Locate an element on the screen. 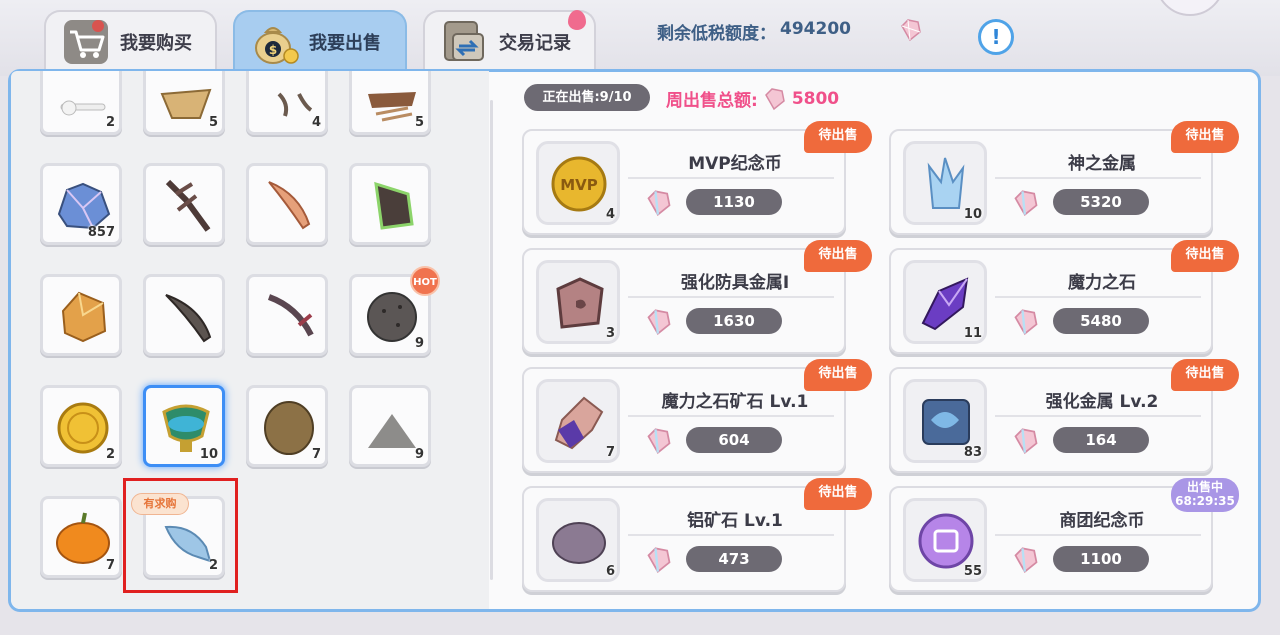 The image size is (1280, 635). listing-price: 1630 is located at coordinates (734, 321).